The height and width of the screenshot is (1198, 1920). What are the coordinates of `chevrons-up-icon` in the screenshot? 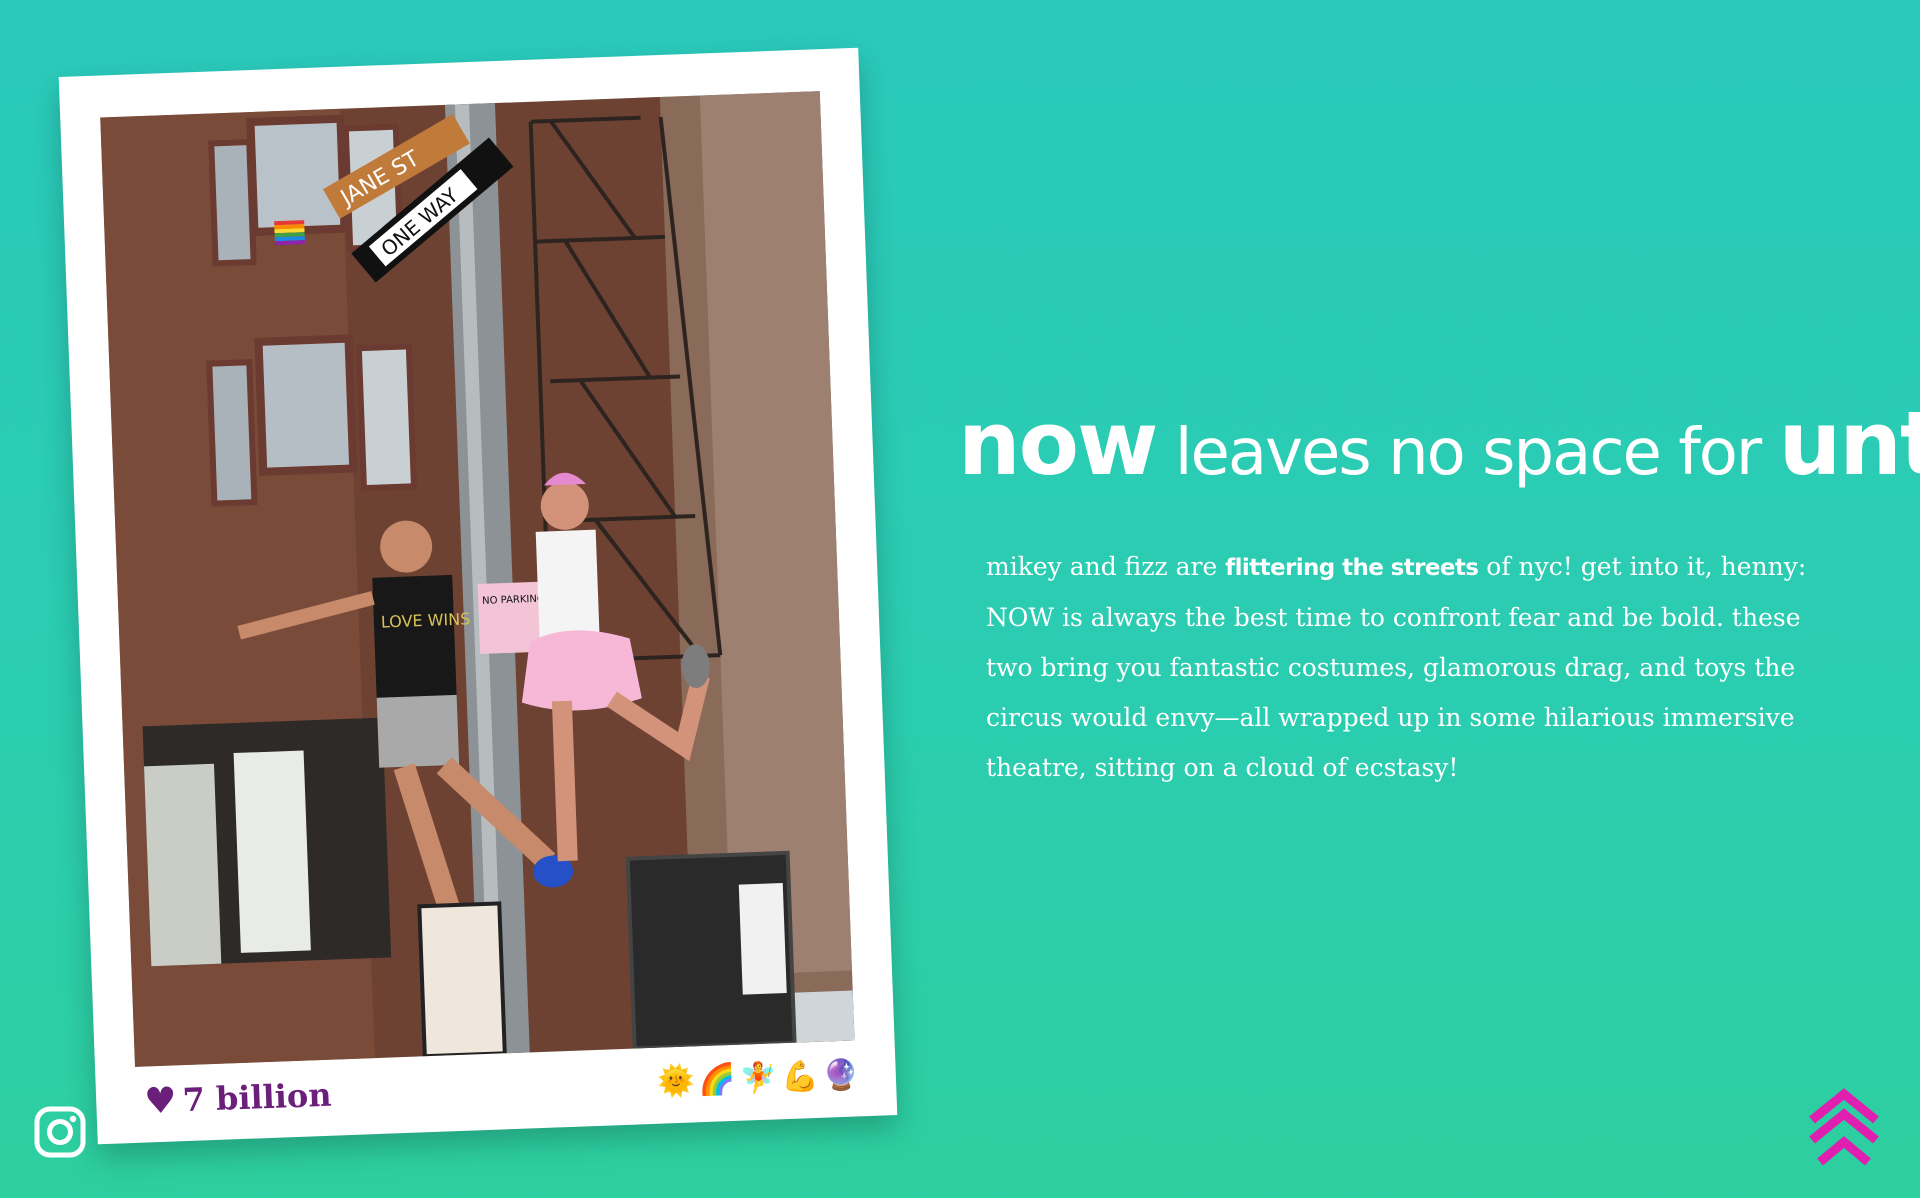 It's located at (1844, 1127).